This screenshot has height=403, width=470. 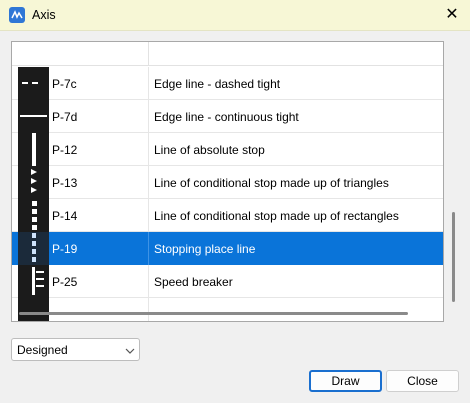 I want to click on filter-dropdown: Designed, so click(x=75, y=349).